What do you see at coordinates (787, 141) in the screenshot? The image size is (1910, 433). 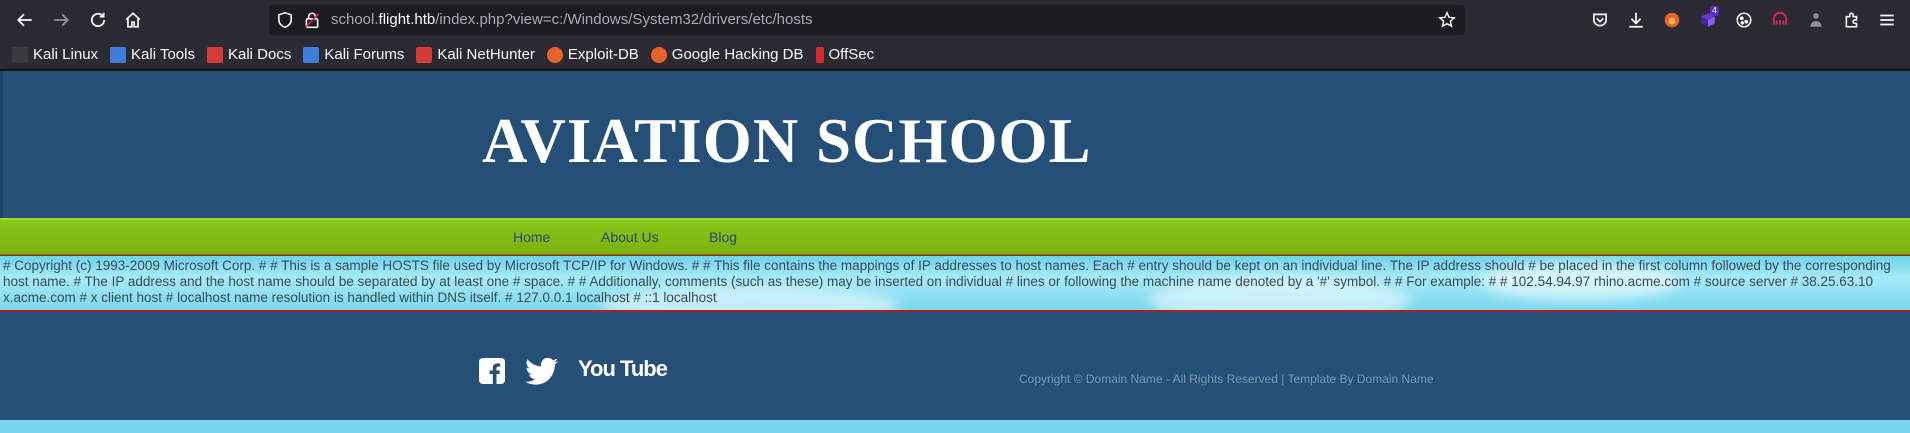 I see `site-title: AVIATION SCHOOL` at bounding box center [787, 141].